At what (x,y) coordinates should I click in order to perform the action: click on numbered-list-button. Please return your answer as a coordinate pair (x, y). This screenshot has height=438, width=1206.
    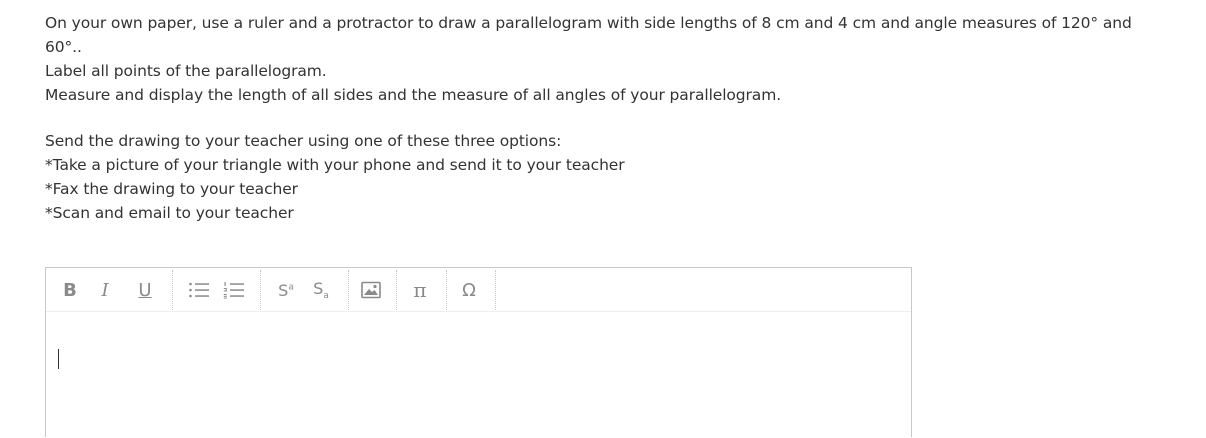
    Looking at the image, I should click on (234, 290).